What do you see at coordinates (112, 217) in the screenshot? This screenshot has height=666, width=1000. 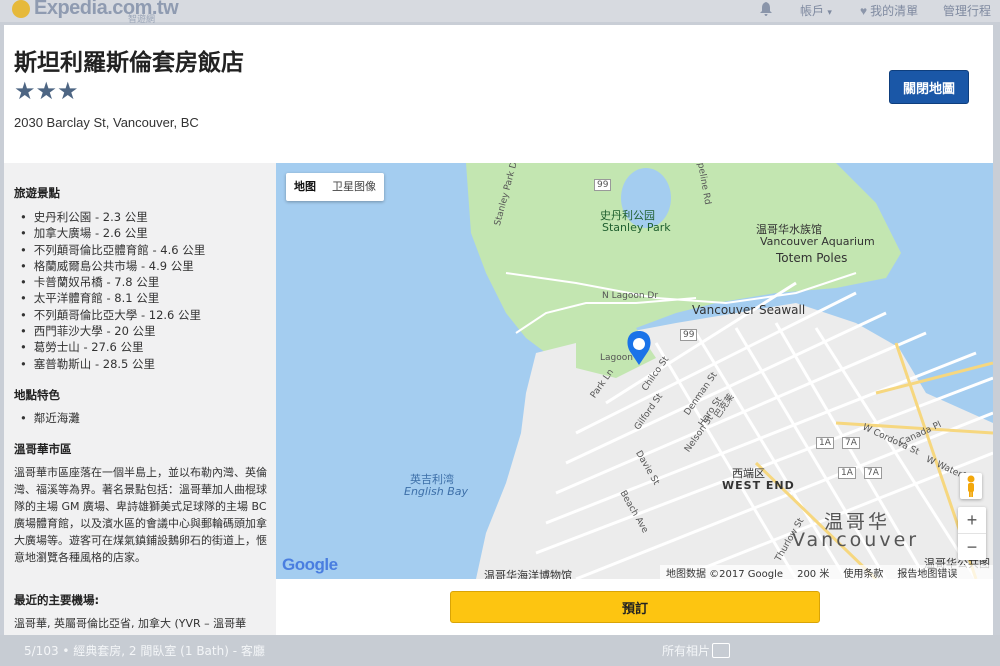 I see `list-item: 史丹利公園 - 2.3 公里` at bounding box center [112, 217].